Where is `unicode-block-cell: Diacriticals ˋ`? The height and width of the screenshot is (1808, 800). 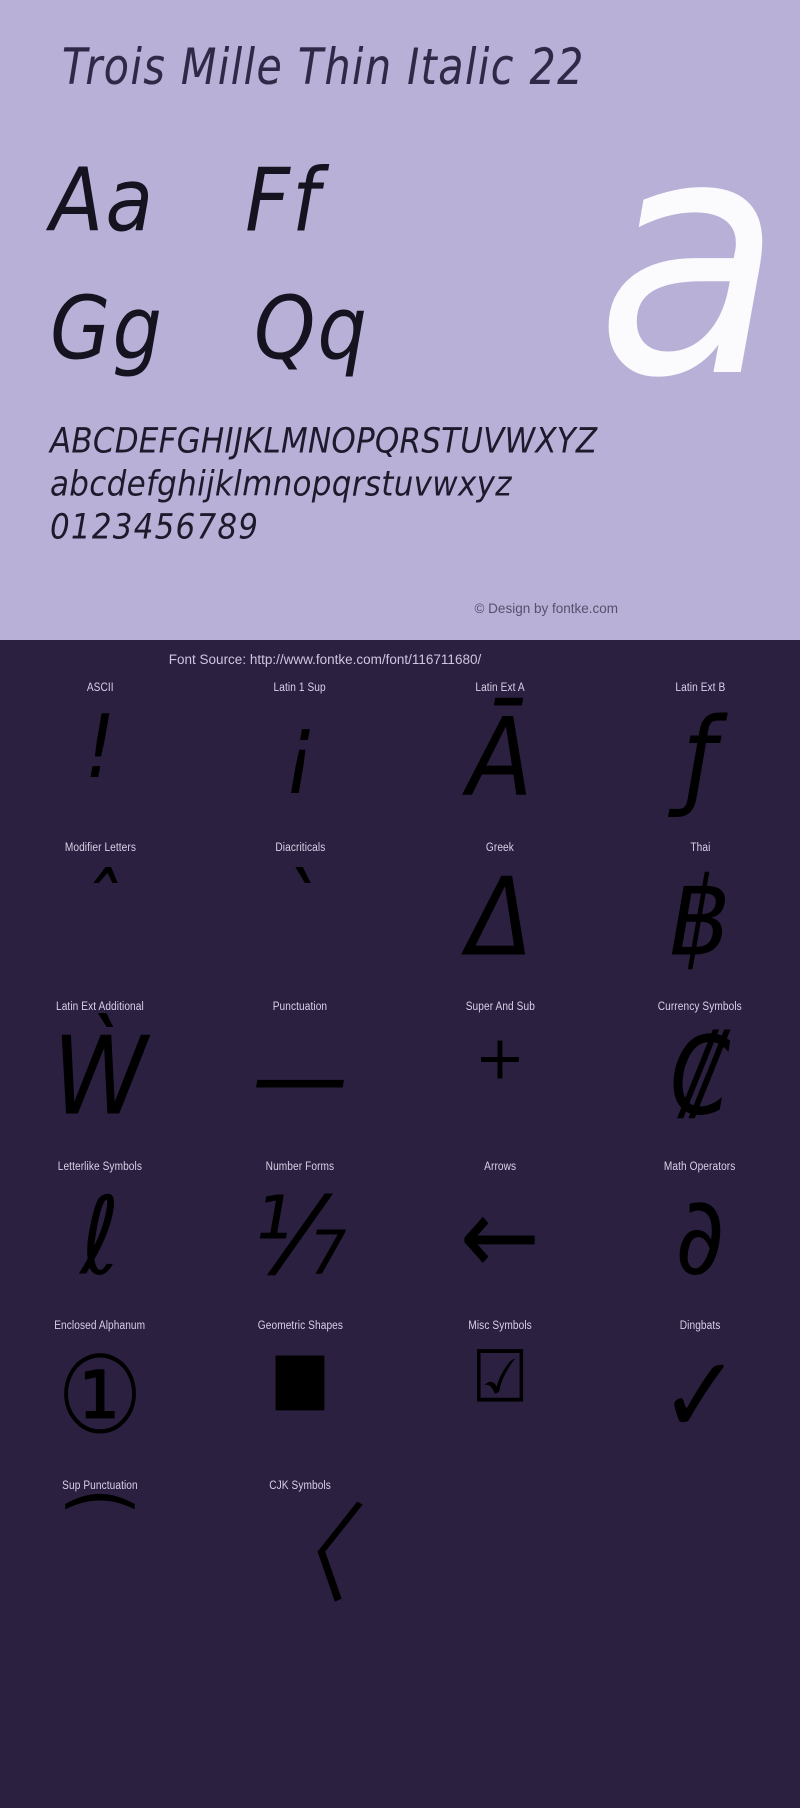 unicode-block-cell: Diacriticals ˋ is located at coordinates (300, 918).